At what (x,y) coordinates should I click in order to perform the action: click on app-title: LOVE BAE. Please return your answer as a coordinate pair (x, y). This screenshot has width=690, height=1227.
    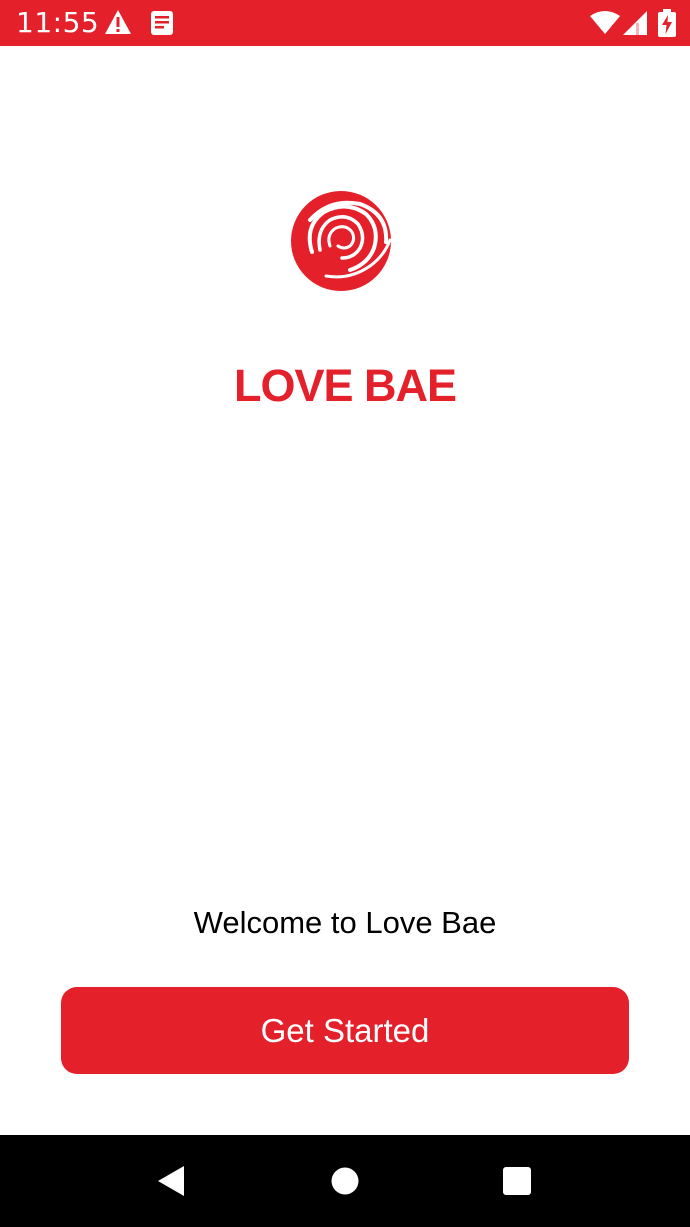
    Looking at the image, I should click on (345, 385).